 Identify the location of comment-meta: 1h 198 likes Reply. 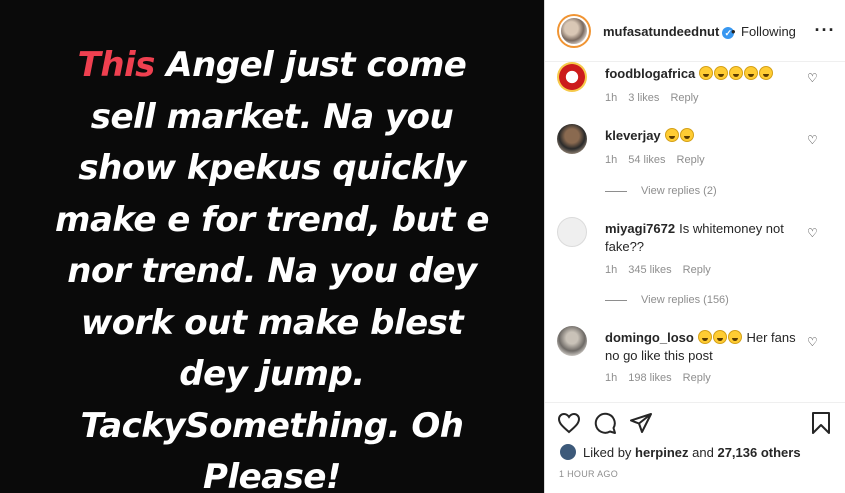
(658, 378).